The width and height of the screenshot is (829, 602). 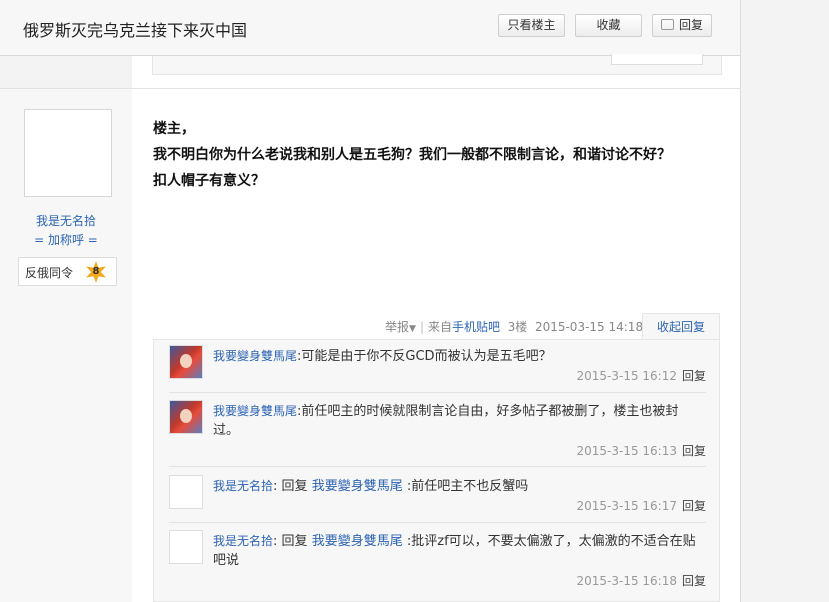 I want to click on post-time: 2015-03-15 14:18, so click(x=589, y=327).